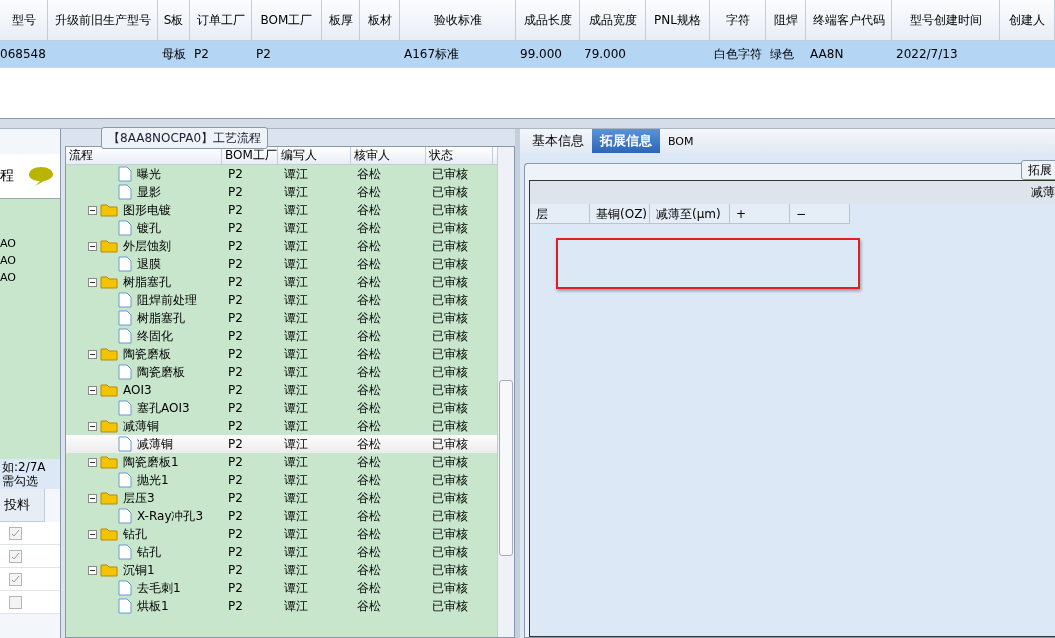 The height and width of the screenshot is (638, 1055). What do you see at coordinates (281, 570) in the screenshot?
I see `tree-row: 沉铜1 P2 谭江 谷松 已审核` at bounding box center [281, 570].